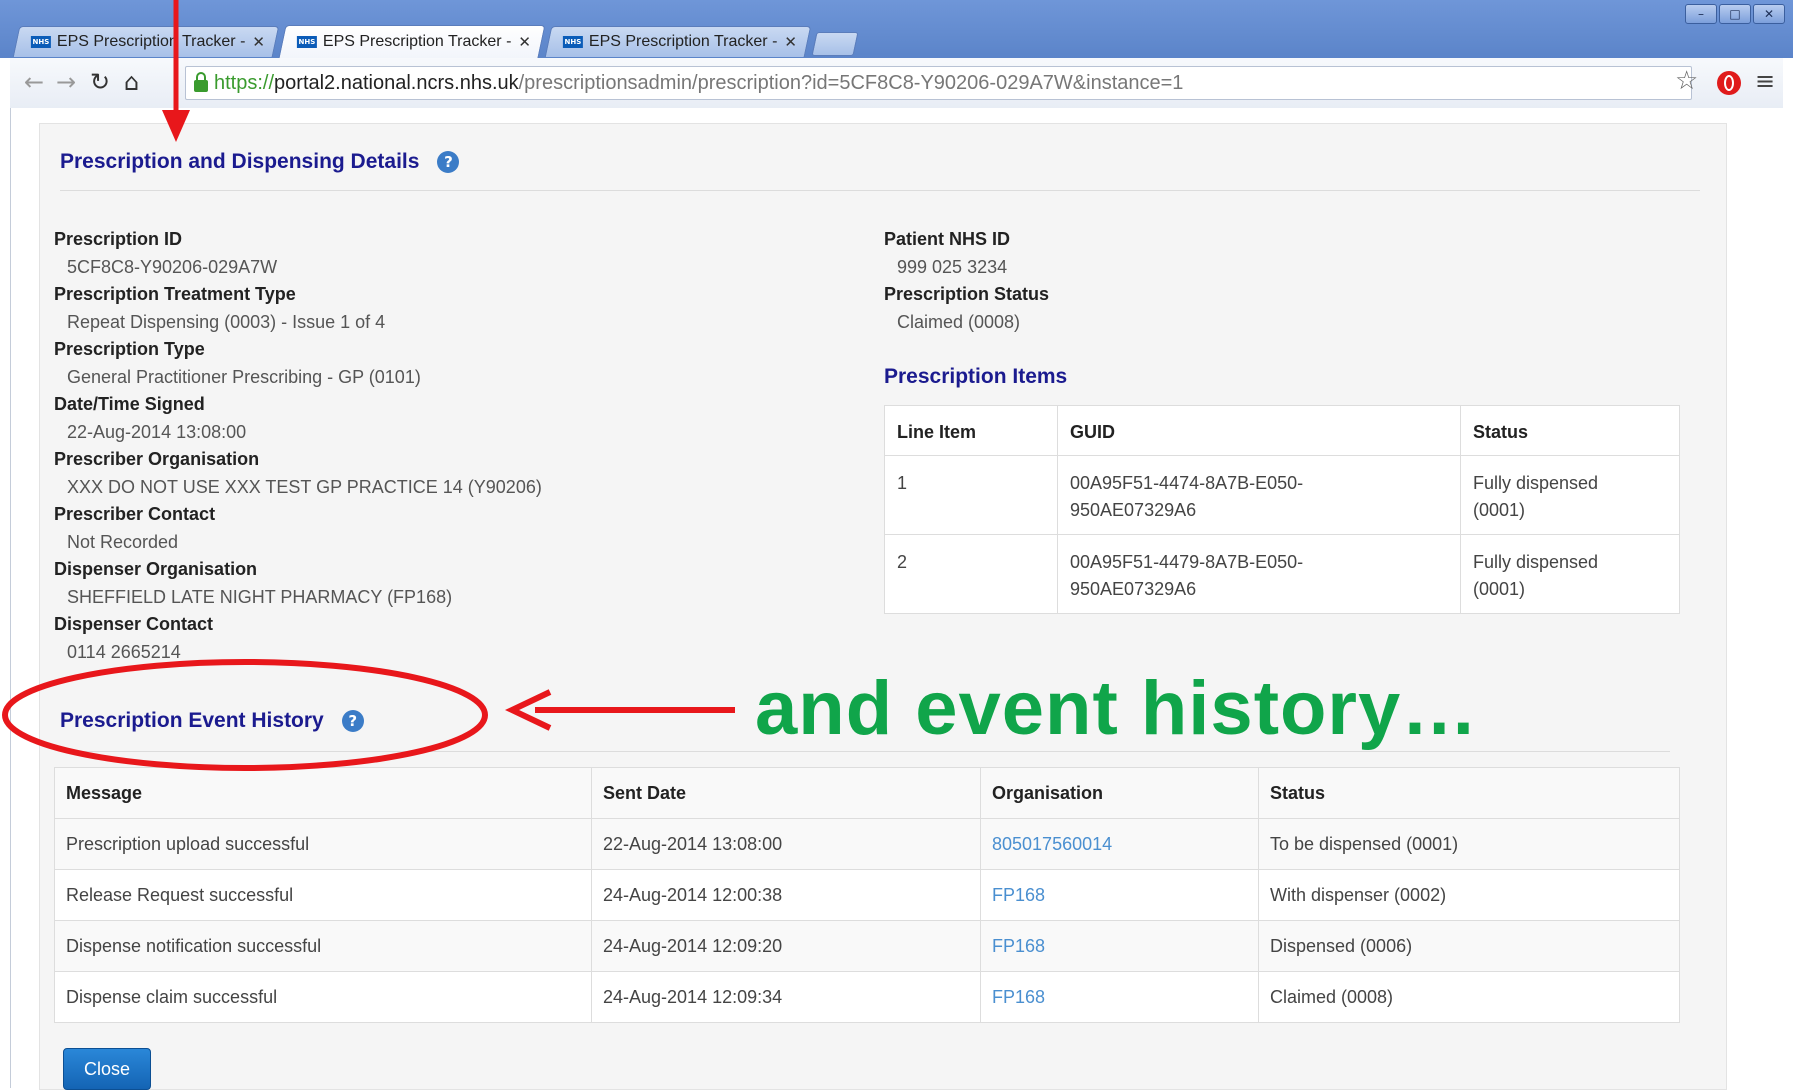 The width and height of the screenshot is (1793, 1090). I want to click on annotation-arrow-head, so click(176, 126).